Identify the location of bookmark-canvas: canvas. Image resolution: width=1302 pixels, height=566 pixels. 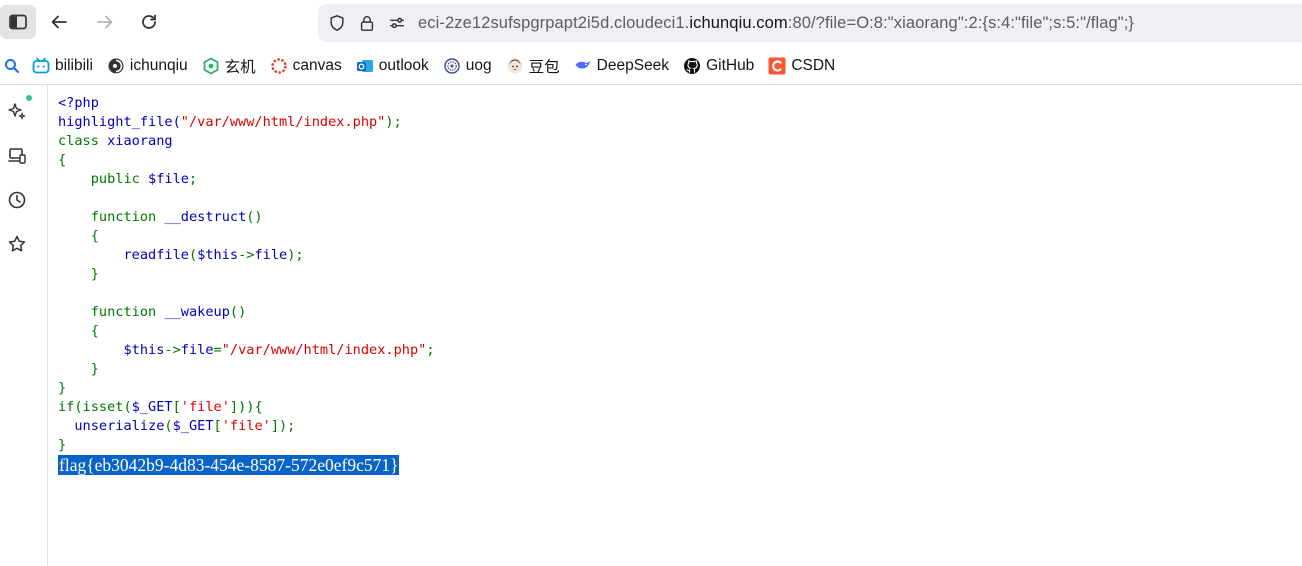
(306, 66).